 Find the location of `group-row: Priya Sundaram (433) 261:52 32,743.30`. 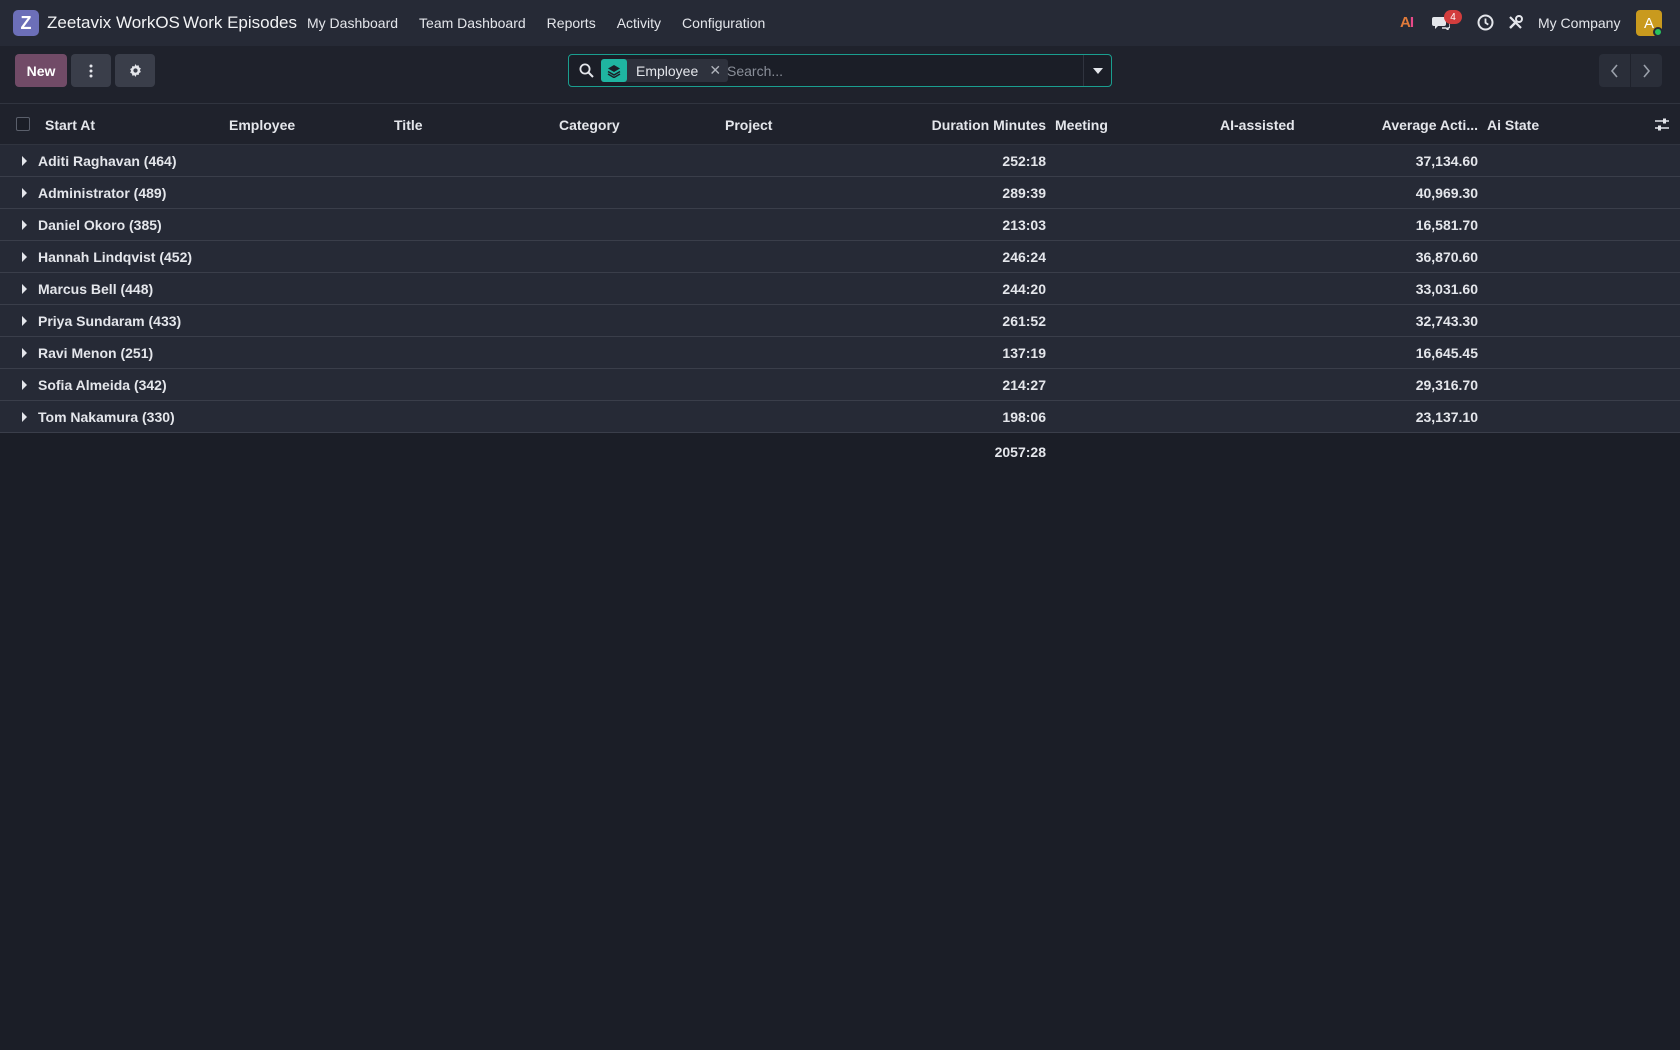

group-row: Priya Sundaram (433) 261:52 32,743.30 is located at coordinates (840, 321).